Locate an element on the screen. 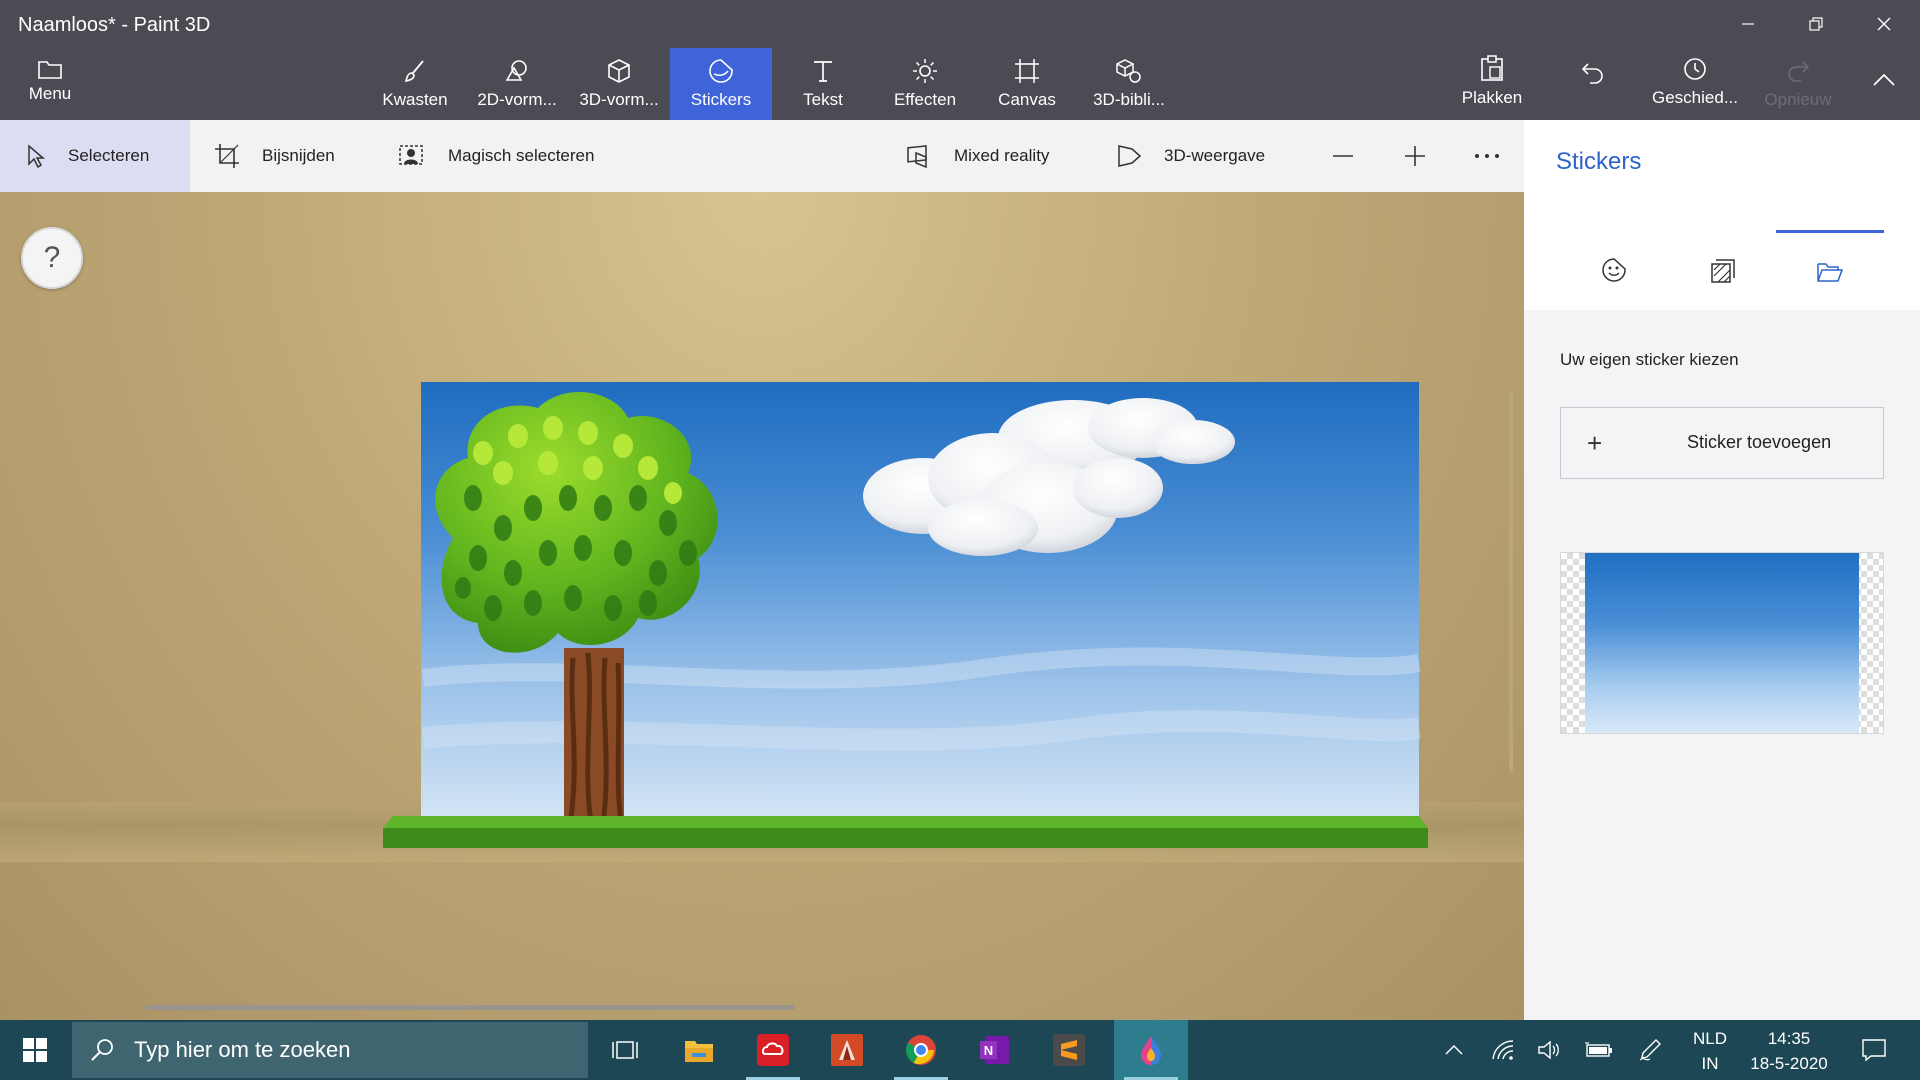  creative-cloud-icon is located at coordinates (773, 1050).